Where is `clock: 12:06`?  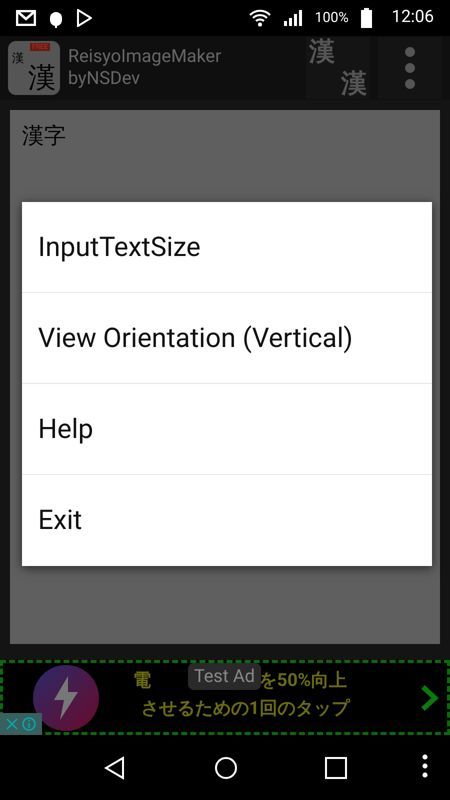
clock: 12:06 is located at coordinates (413, 18).